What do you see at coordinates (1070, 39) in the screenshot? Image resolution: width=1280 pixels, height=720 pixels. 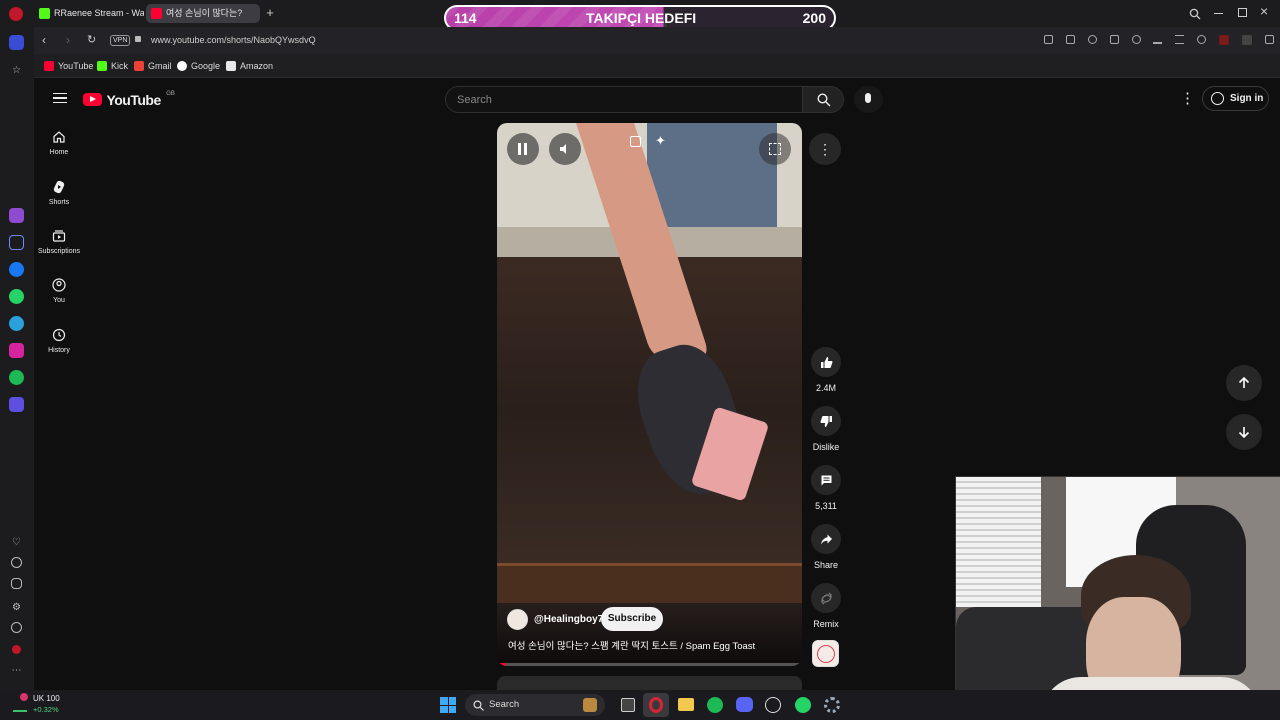 I see `camera-icon` at bounding box center [1070, 39].